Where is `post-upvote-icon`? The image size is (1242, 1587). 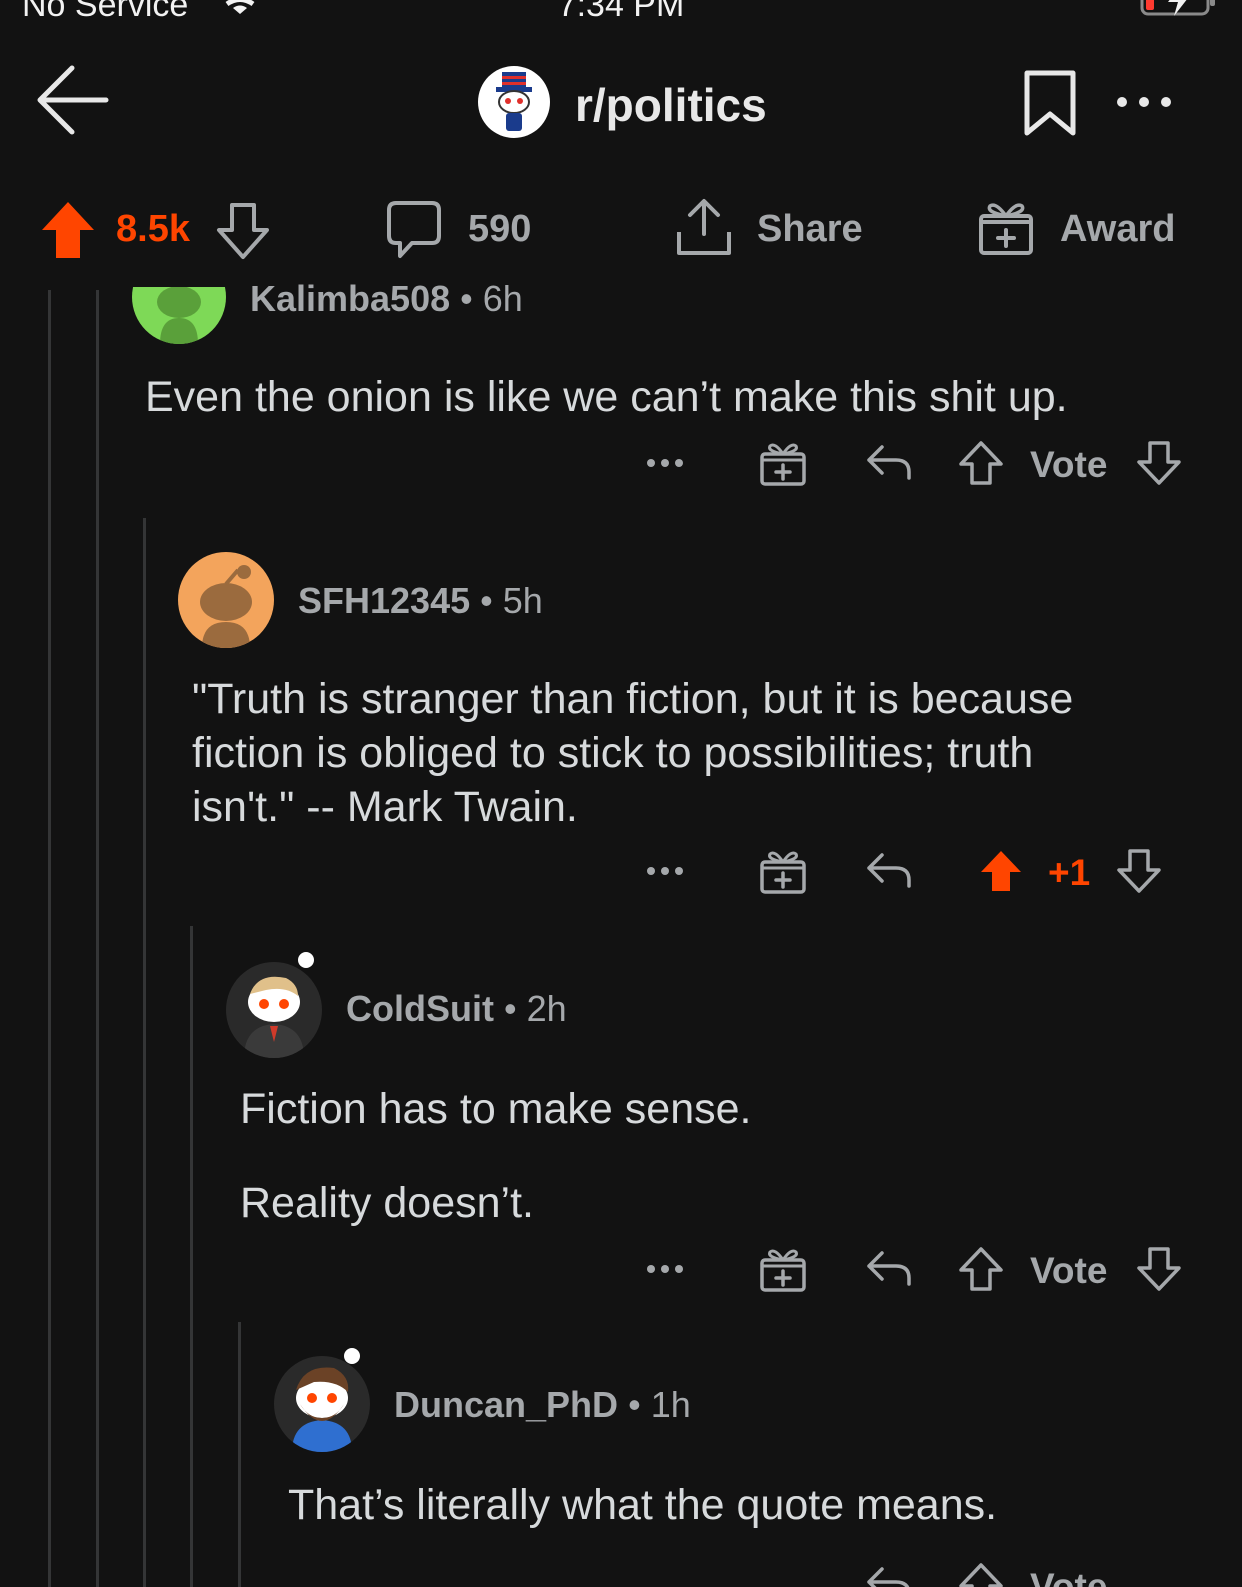 post-upvote-icon is located at coordinates (68, 230).